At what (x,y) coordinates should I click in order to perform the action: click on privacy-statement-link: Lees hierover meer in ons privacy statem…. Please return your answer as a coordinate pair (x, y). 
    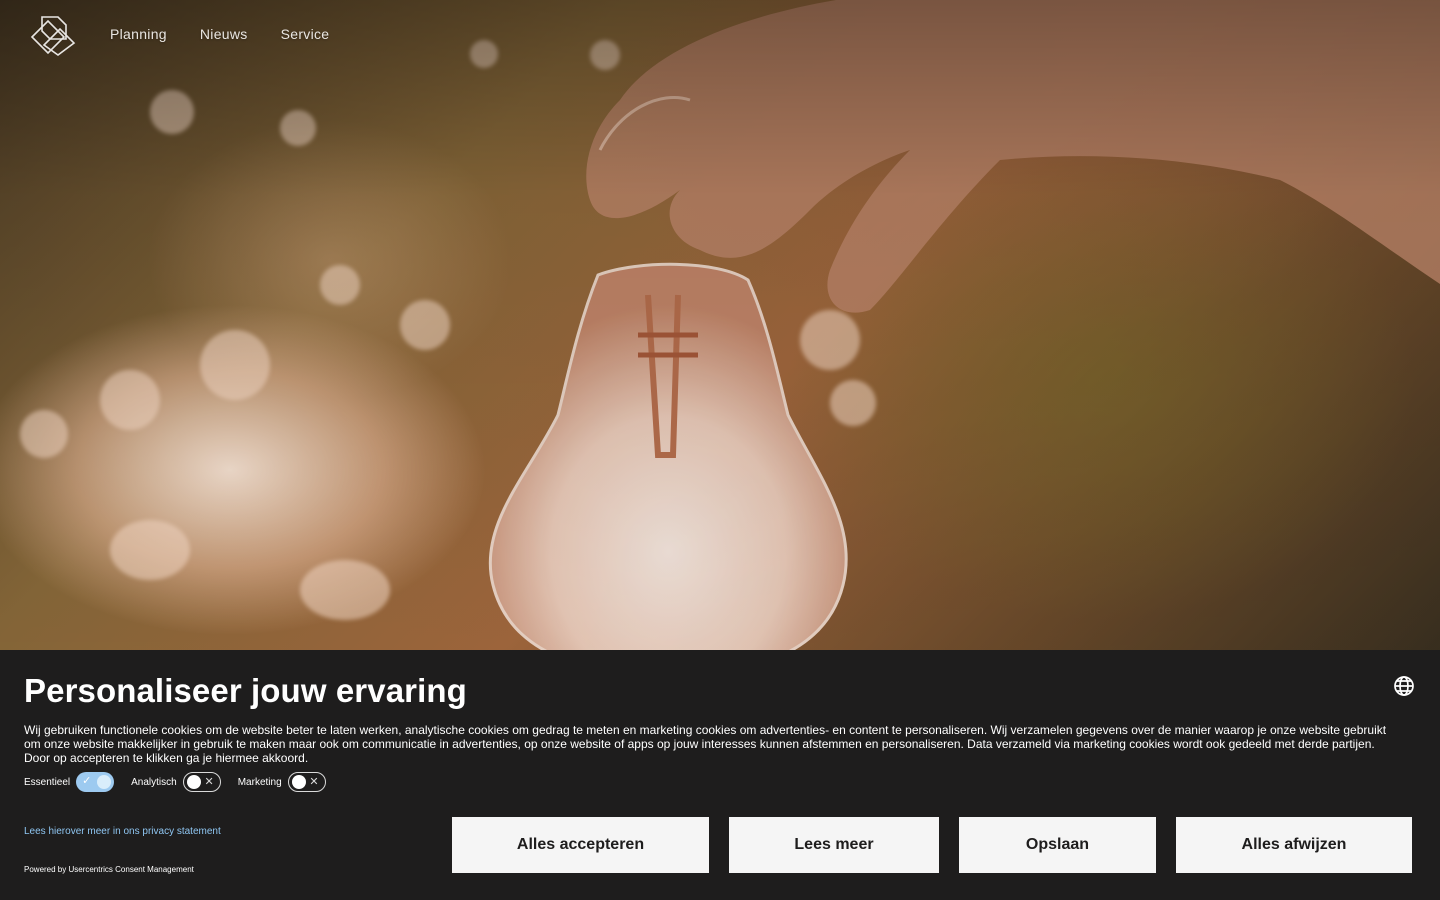
    Looking at the image, I should click on (122, 831).